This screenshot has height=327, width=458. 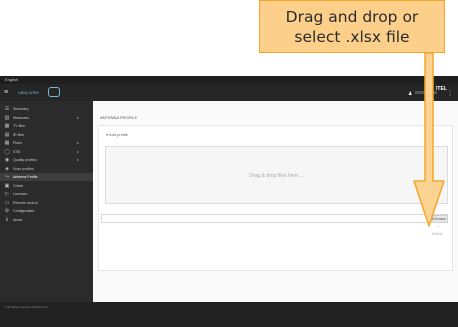 What do you see at coordinates (20, 194) in the screenshot?
I see `sidebar-item-label: Licenses` at bounding box center [20, 194].